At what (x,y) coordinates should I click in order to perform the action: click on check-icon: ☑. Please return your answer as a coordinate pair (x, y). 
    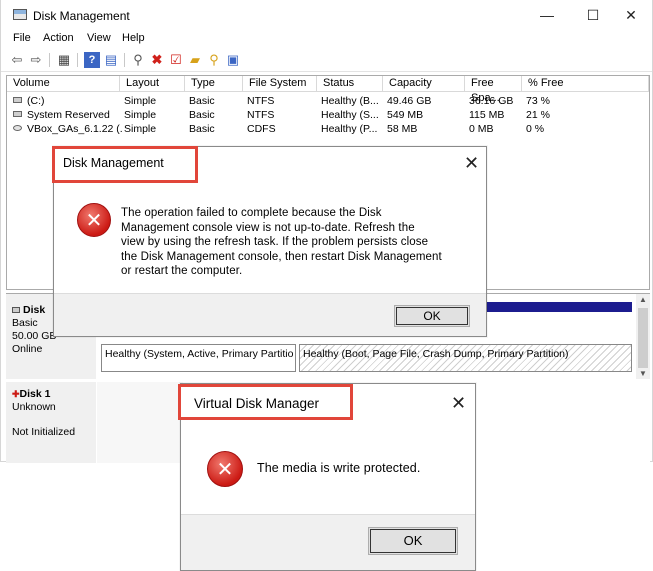
    Looking at the image, I should click on (176, 60).